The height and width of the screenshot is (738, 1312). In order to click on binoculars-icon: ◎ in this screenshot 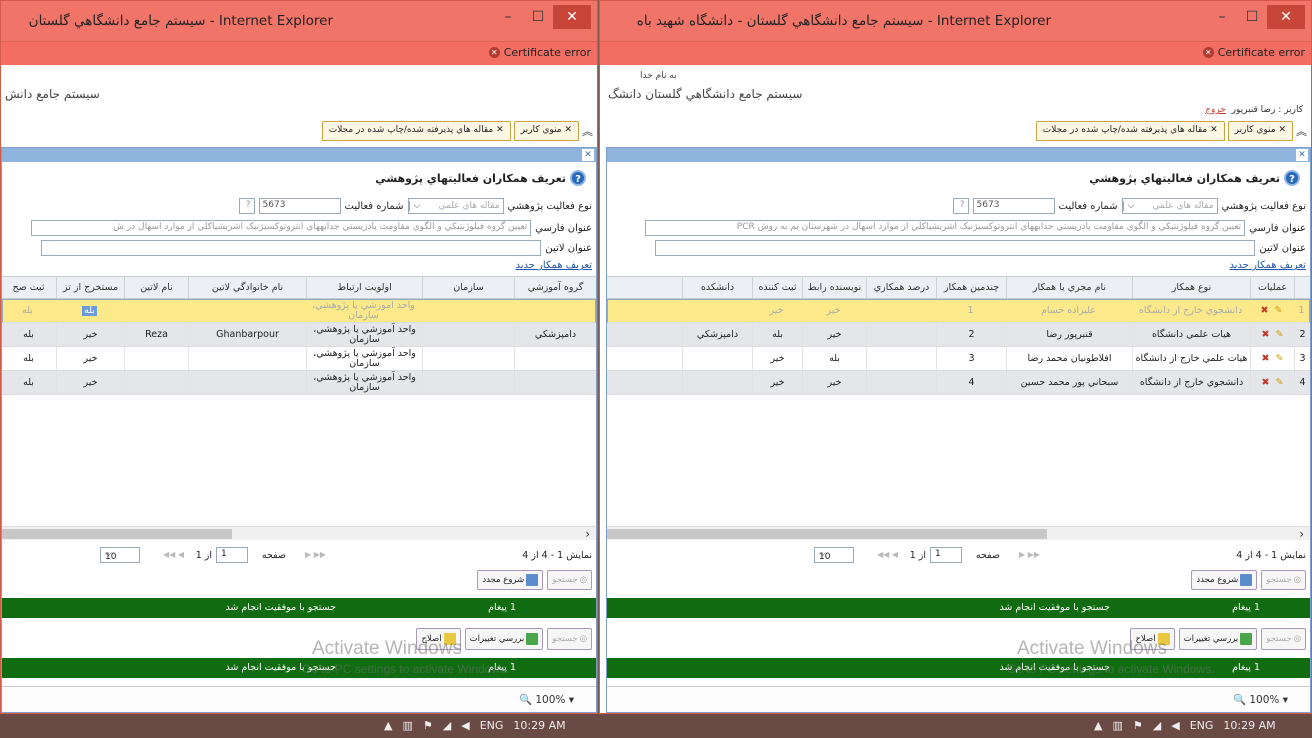, I will do `click(583, 639)`.